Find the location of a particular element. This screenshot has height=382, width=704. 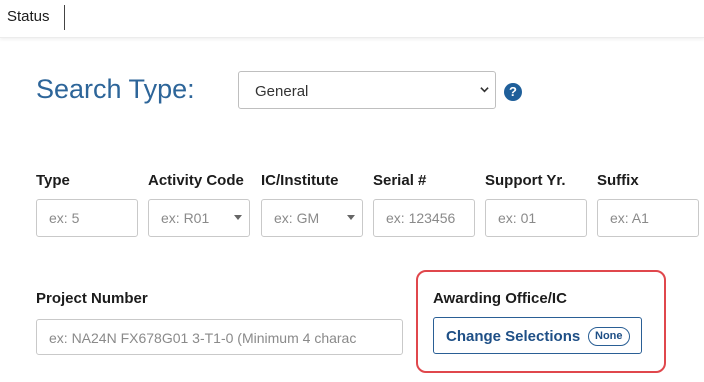

tab-status: Status is located at coordinates (28, 16).